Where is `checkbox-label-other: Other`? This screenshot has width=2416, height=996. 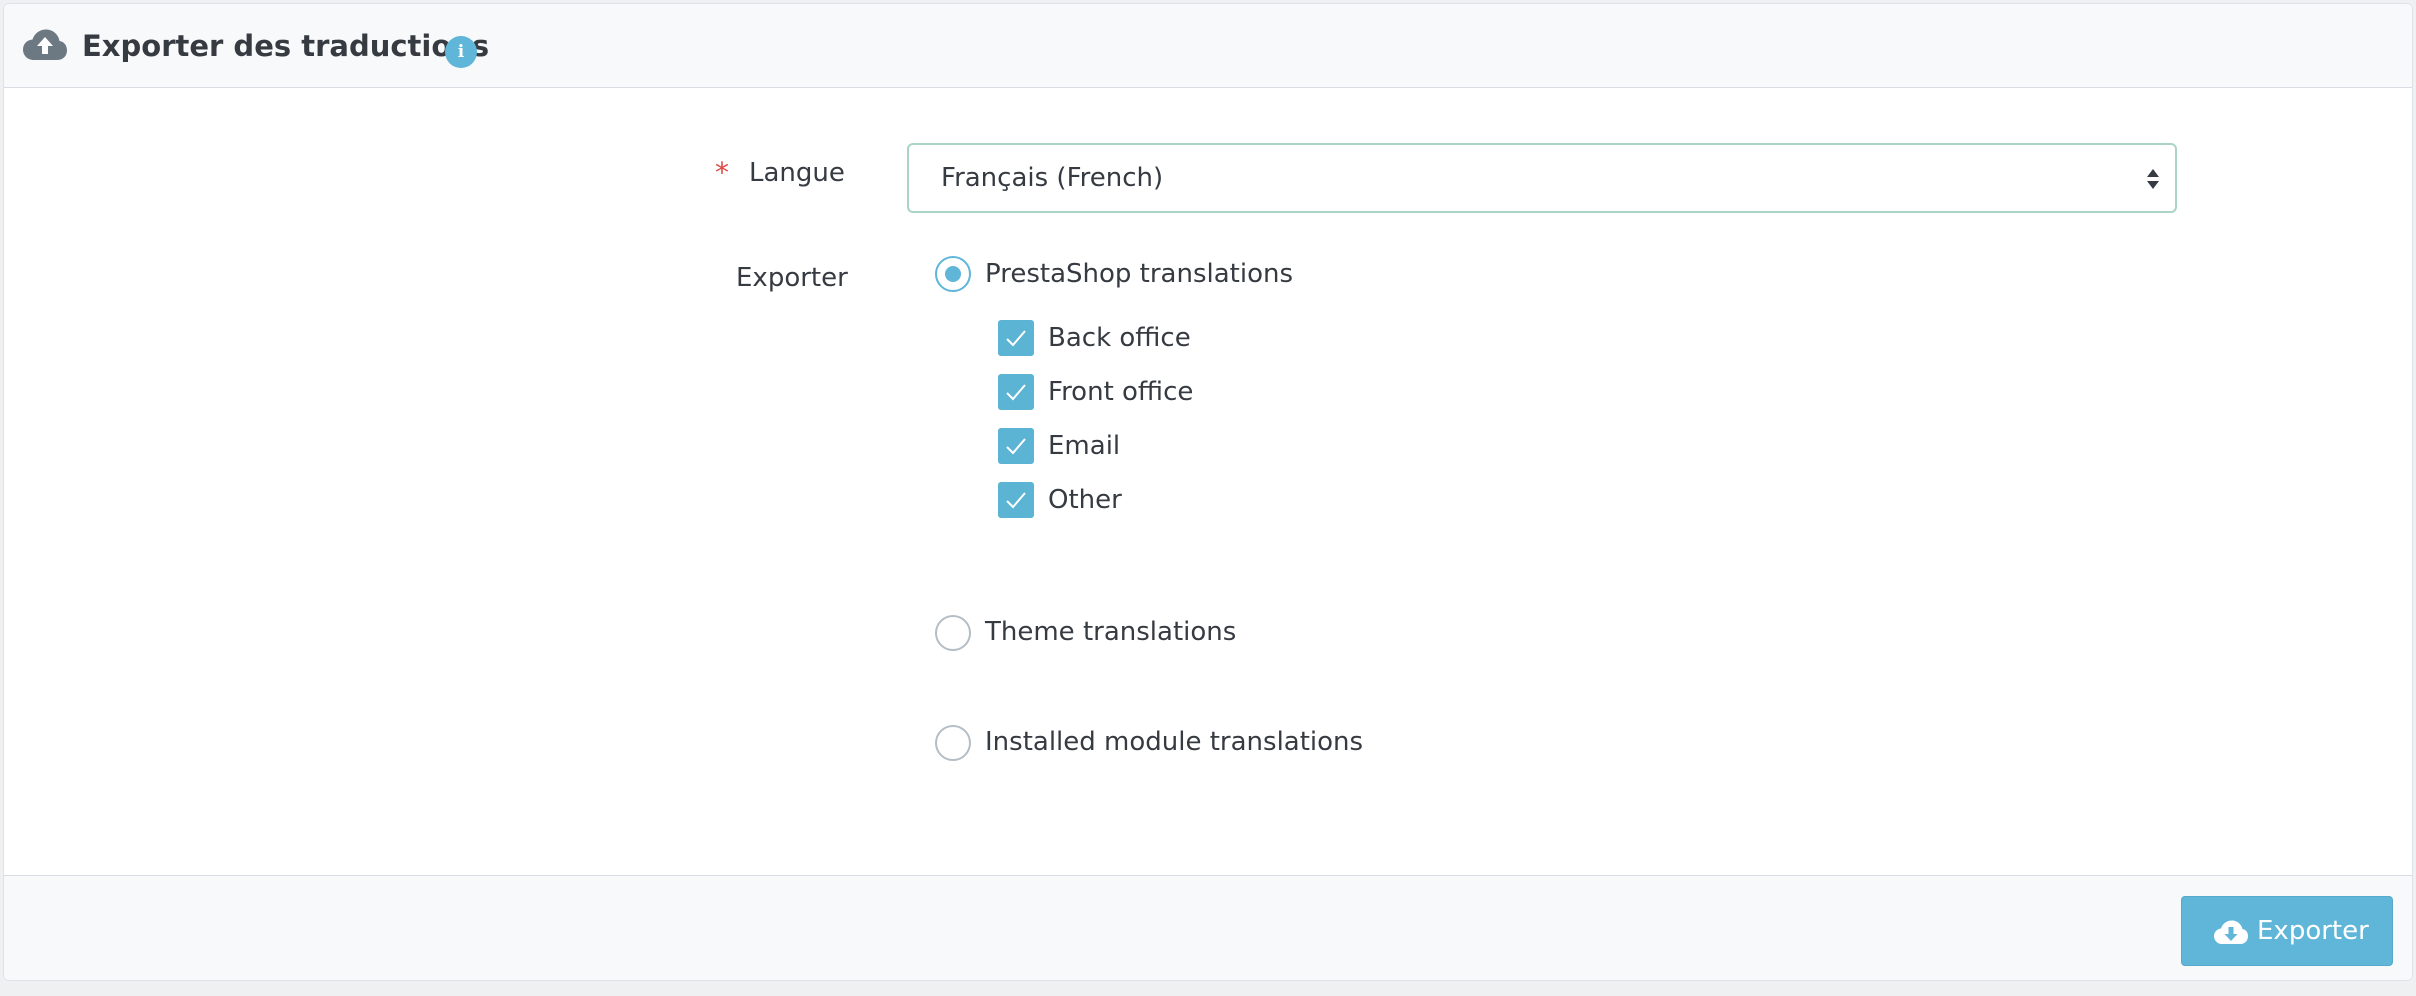
checkbox-label-other: Other is located at coordinates (1085, 500).